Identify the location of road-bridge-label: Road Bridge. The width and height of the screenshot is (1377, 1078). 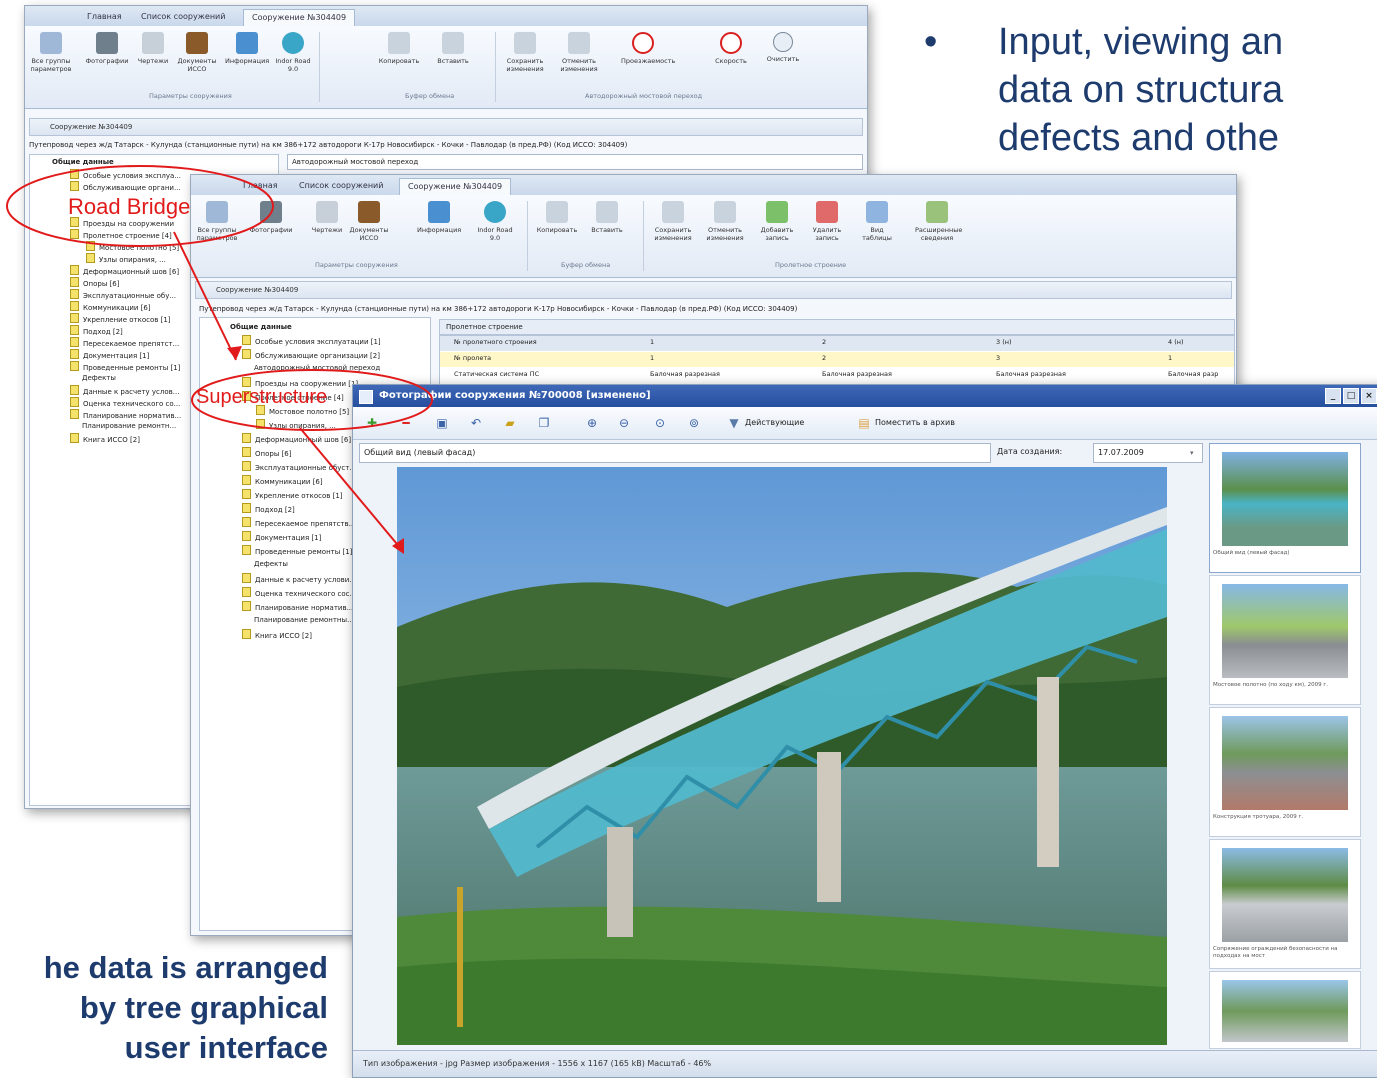
(129, 206).